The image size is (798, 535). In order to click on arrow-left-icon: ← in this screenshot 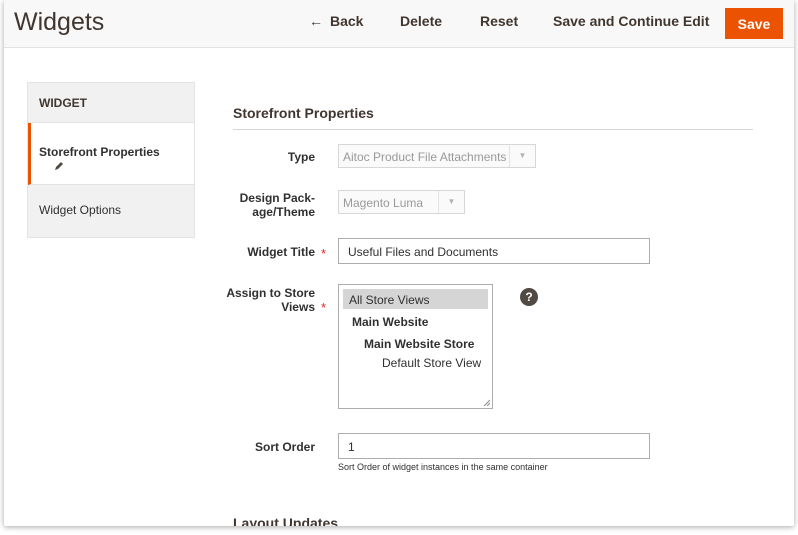, I will do `click(316, 21)`.